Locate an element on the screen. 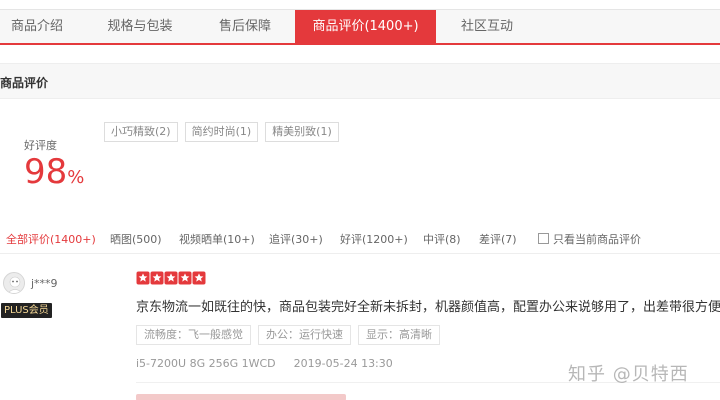 This screenshot has width=720, height=400. rating-number: 98 is located at coordinates (46, 172).